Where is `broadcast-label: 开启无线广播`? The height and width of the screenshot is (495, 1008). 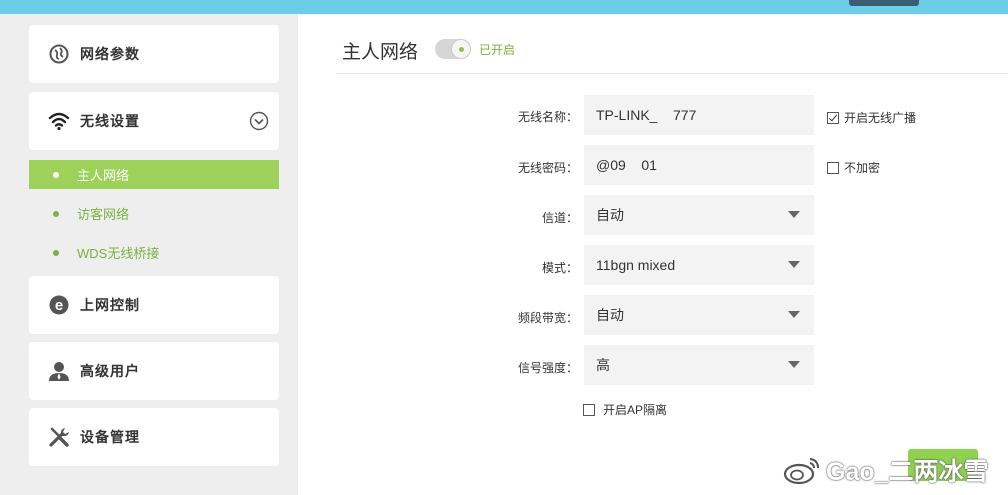
broadcast-label: 开启无线广播 is located at coordinates (880, 118).